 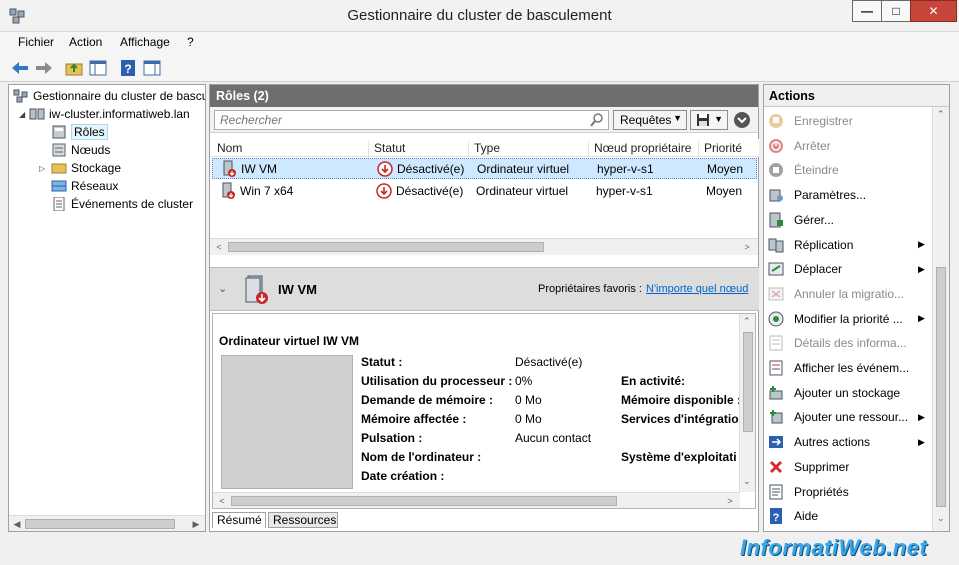 I want to click on action-item: Réplication ▶, so click(x=849, y=245).